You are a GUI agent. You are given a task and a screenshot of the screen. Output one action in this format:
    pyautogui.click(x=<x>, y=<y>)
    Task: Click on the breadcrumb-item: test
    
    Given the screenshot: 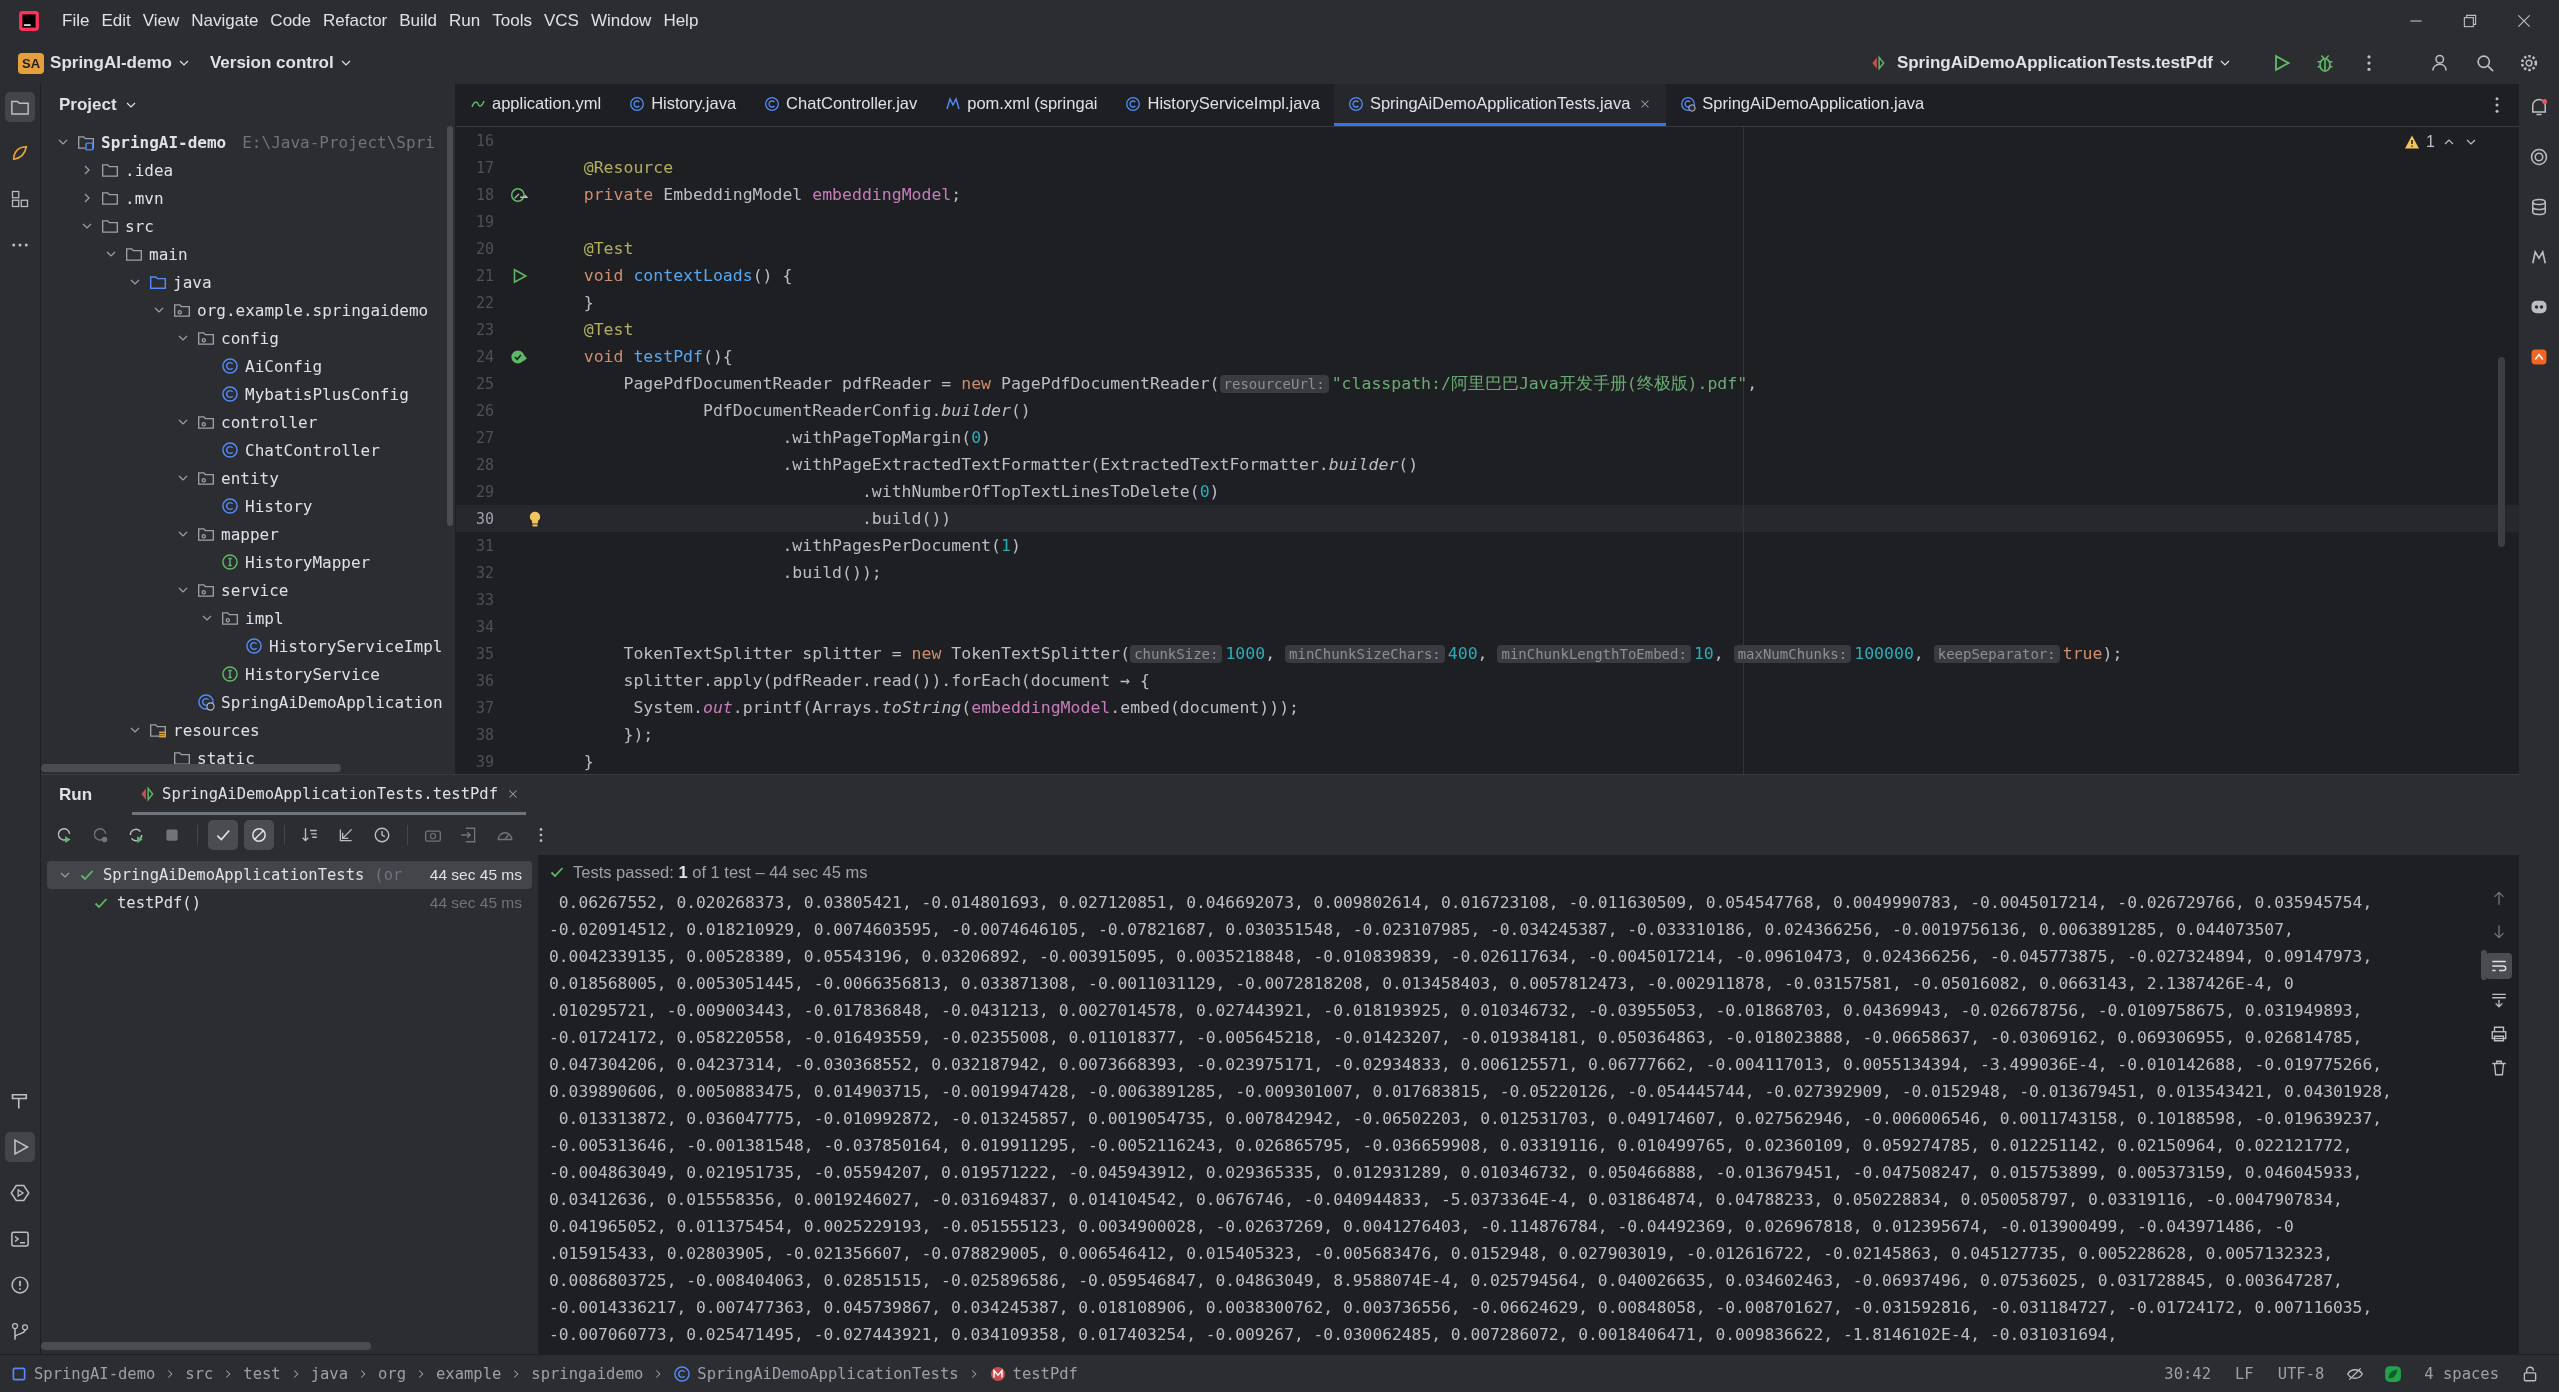 What is the action you would take?
    pyautogui.click(x=262, y=1373)
    